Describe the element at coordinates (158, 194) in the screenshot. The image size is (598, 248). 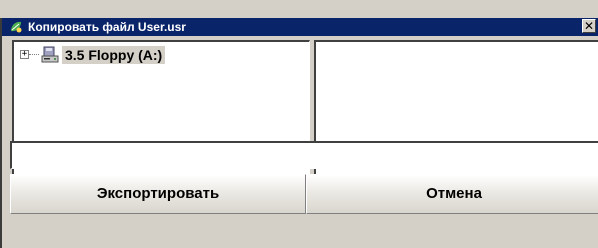
I see `export-button: Экспортировать` at that location.